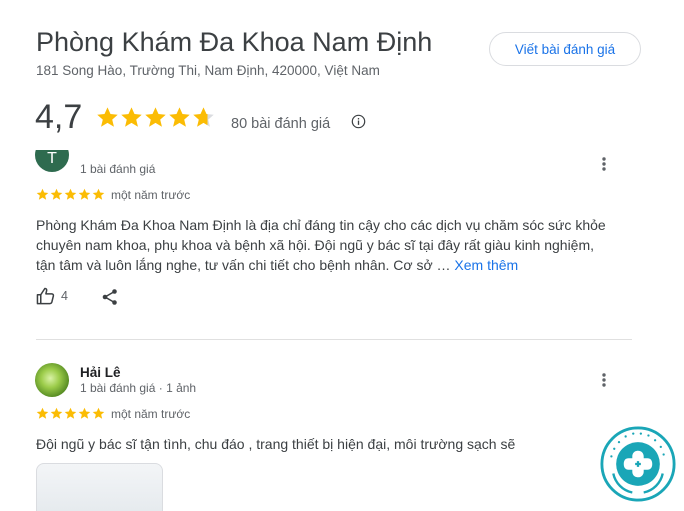 This screenshot has width=684, height=511. What do you see at coordinates (100, 372) in the screenshot?
I see `reviewer-name: Hải Lê` at bounding box center [100, 372].